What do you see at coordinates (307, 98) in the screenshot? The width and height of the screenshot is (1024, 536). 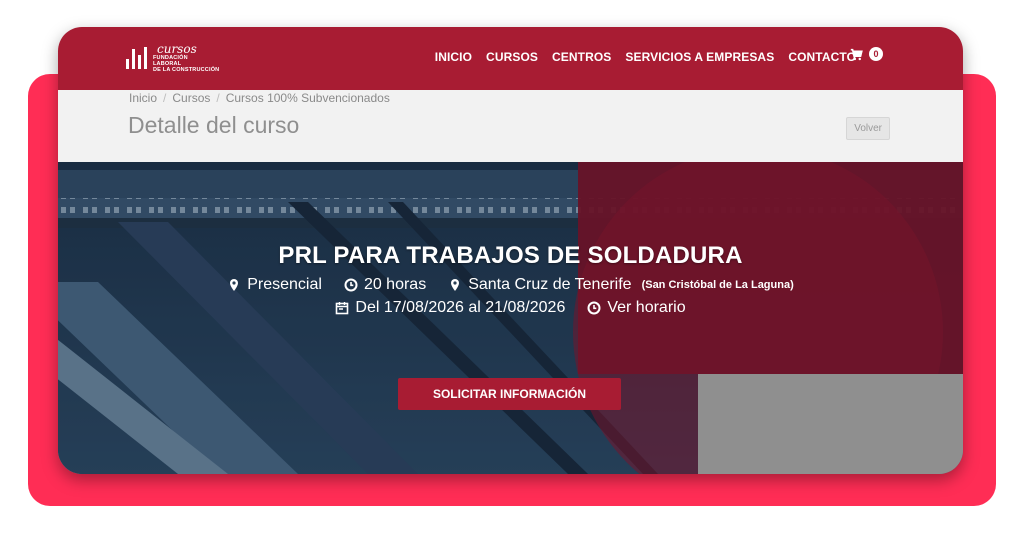 I see `breadcrumb-current: Cursos 100% Subvencionados` at bounding box center [307, 98].